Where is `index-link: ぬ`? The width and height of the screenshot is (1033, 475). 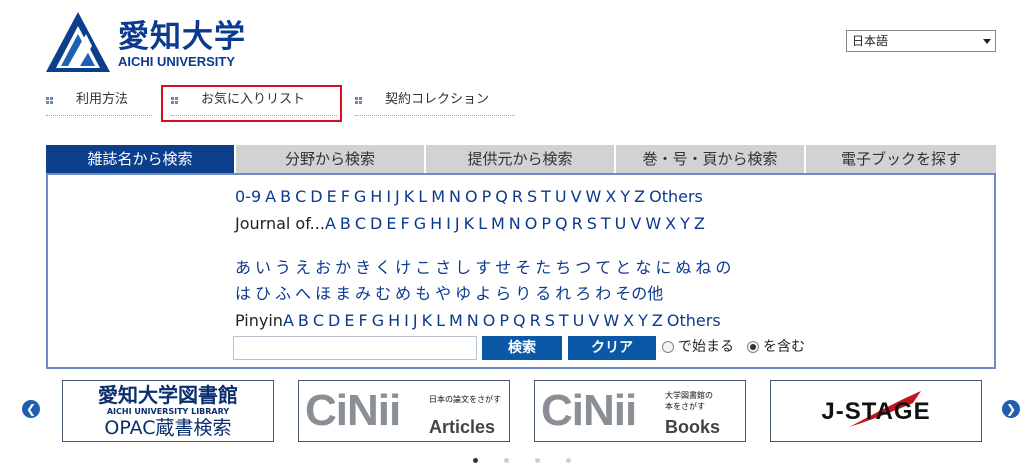 index-link: ぬ is located at coordinates (683, 267).